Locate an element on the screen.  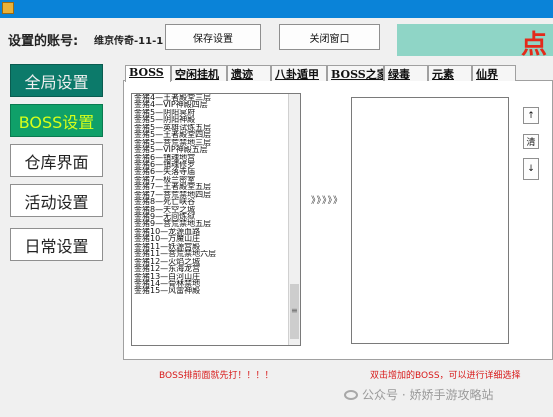
list-item: 金猪9—无间炼狱 is located at coordinates (210, 216).